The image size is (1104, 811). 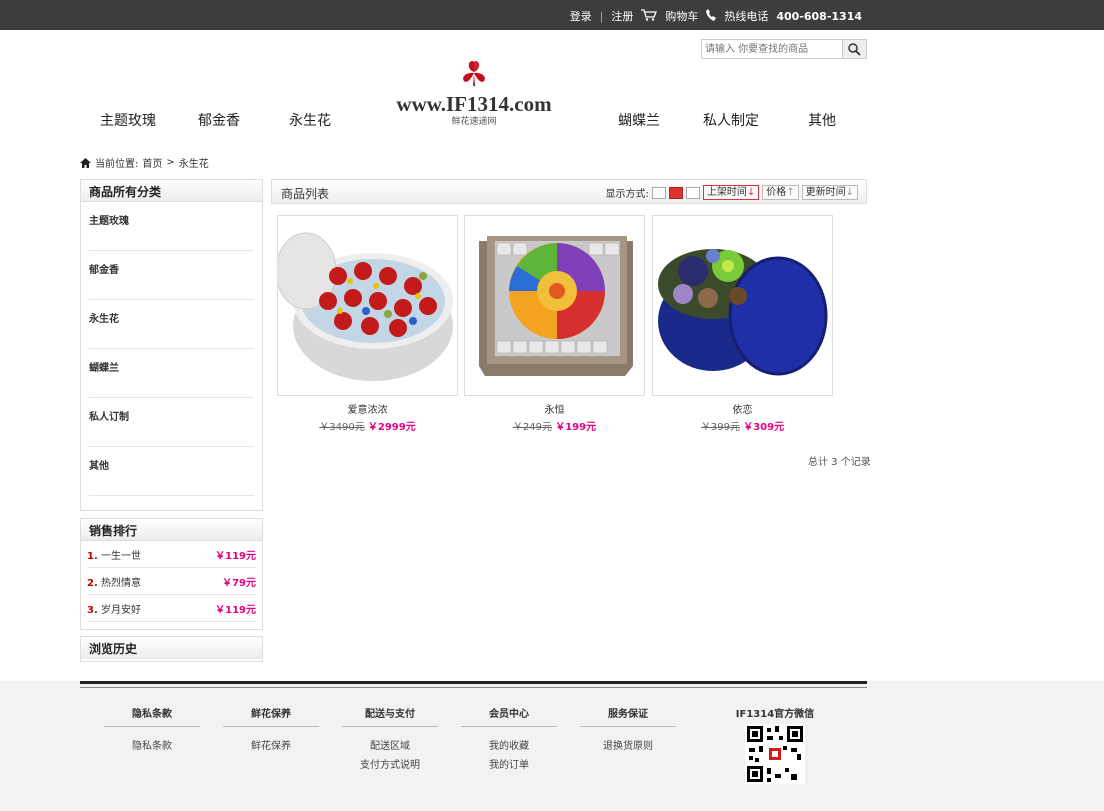 I want to click on ranking-title: 销售排行, so click(x=171, y=530).